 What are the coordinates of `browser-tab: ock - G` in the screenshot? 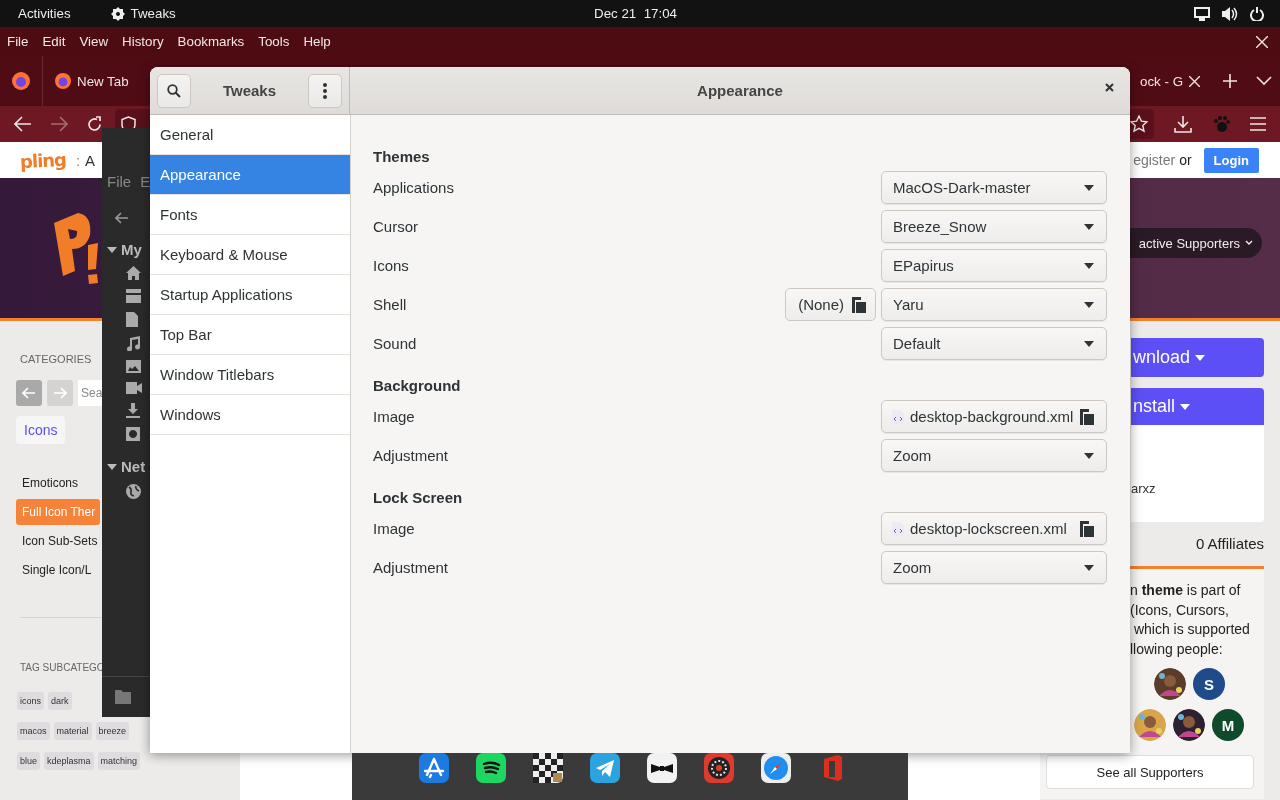 It's located at (1161, 81).